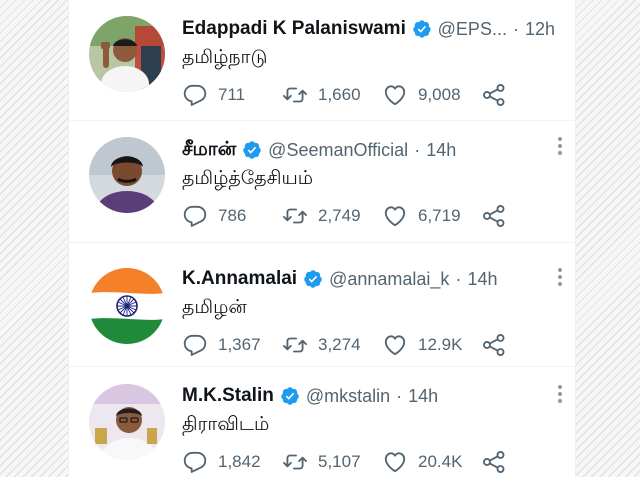 The width and height of the screenshot is (640, 477). I want to click on retweet-count: 3,274, so click(339, 344).